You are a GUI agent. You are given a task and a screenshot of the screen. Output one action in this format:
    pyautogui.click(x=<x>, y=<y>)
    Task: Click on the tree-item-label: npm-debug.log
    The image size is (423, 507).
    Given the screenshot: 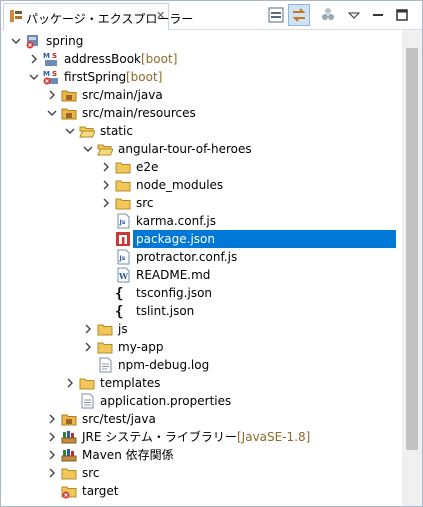 What is the action you would take?
    pyautogui.click(x=164, y=365)
    